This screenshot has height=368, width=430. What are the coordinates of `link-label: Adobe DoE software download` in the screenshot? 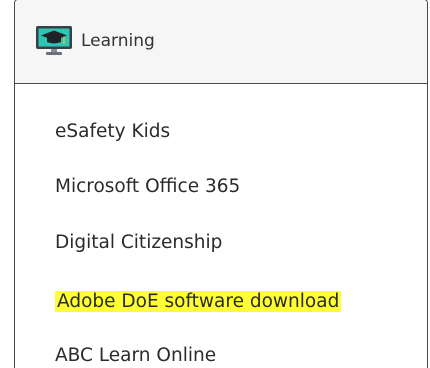 It's located at (198, 301).